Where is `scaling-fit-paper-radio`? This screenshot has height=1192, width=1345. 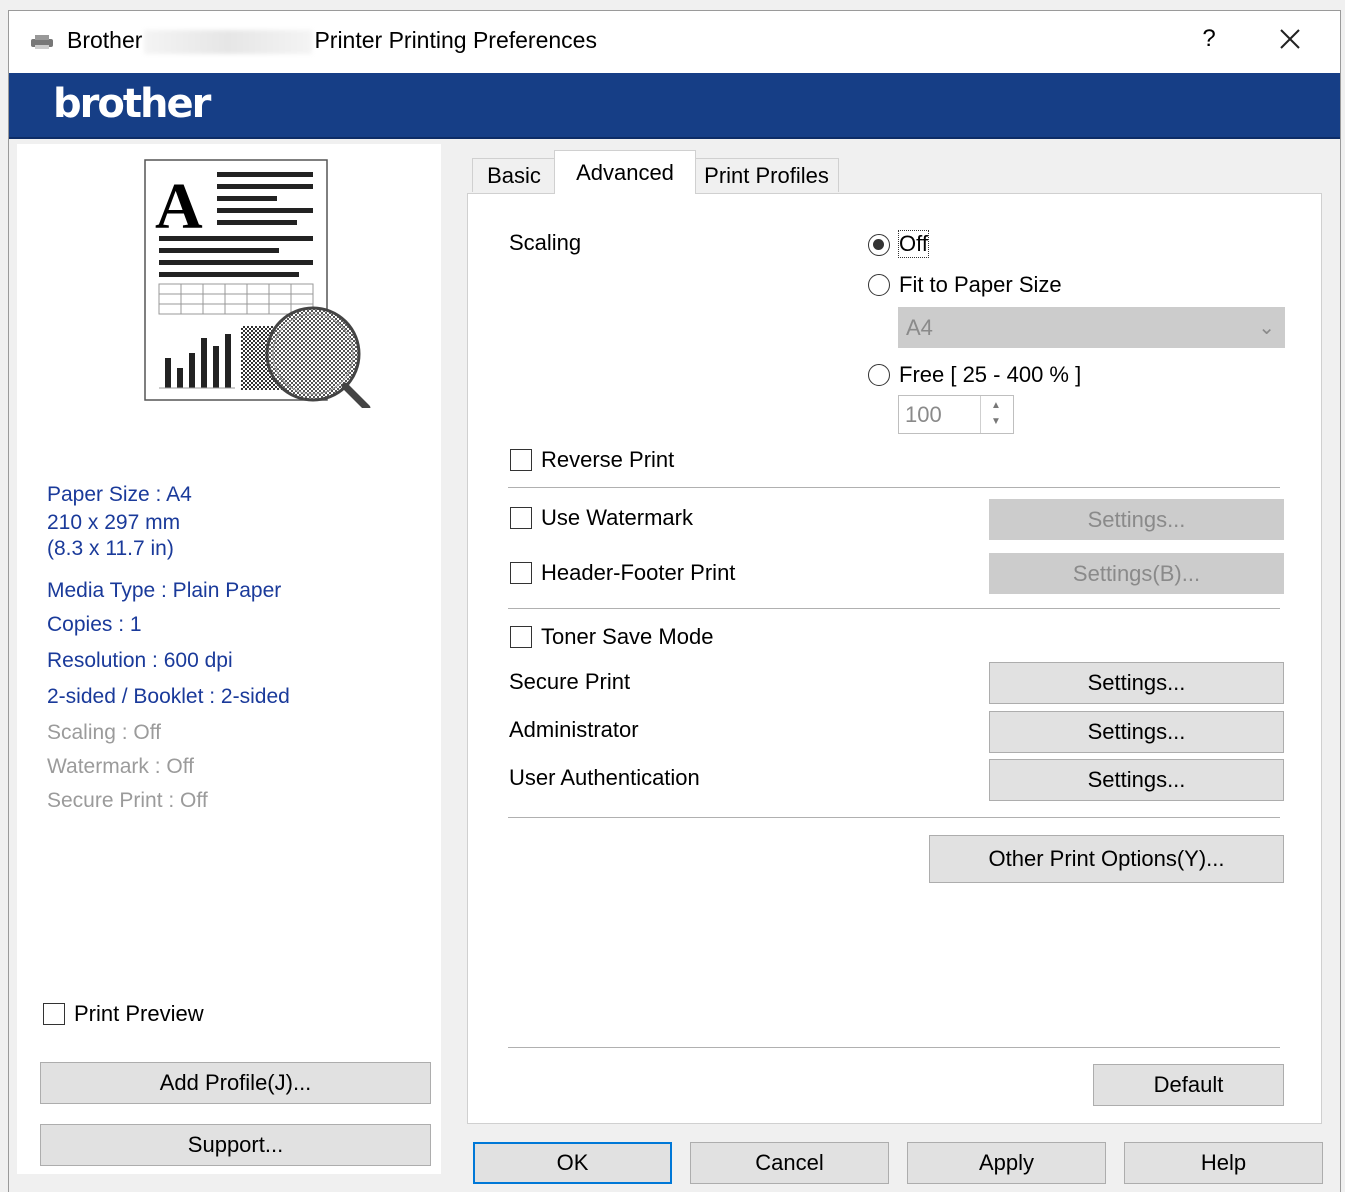 scaling-fit-paper-radio is located at coordinates (879, 285).